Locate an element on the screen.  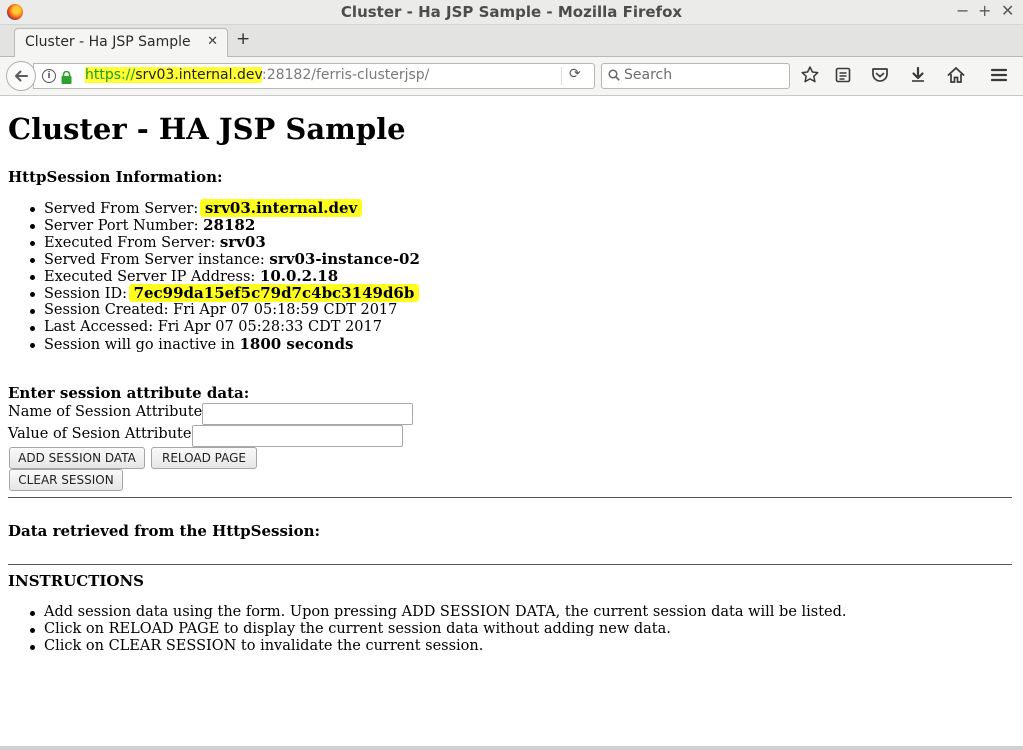
site-info-icon: i is located at coordinates (49, 76).